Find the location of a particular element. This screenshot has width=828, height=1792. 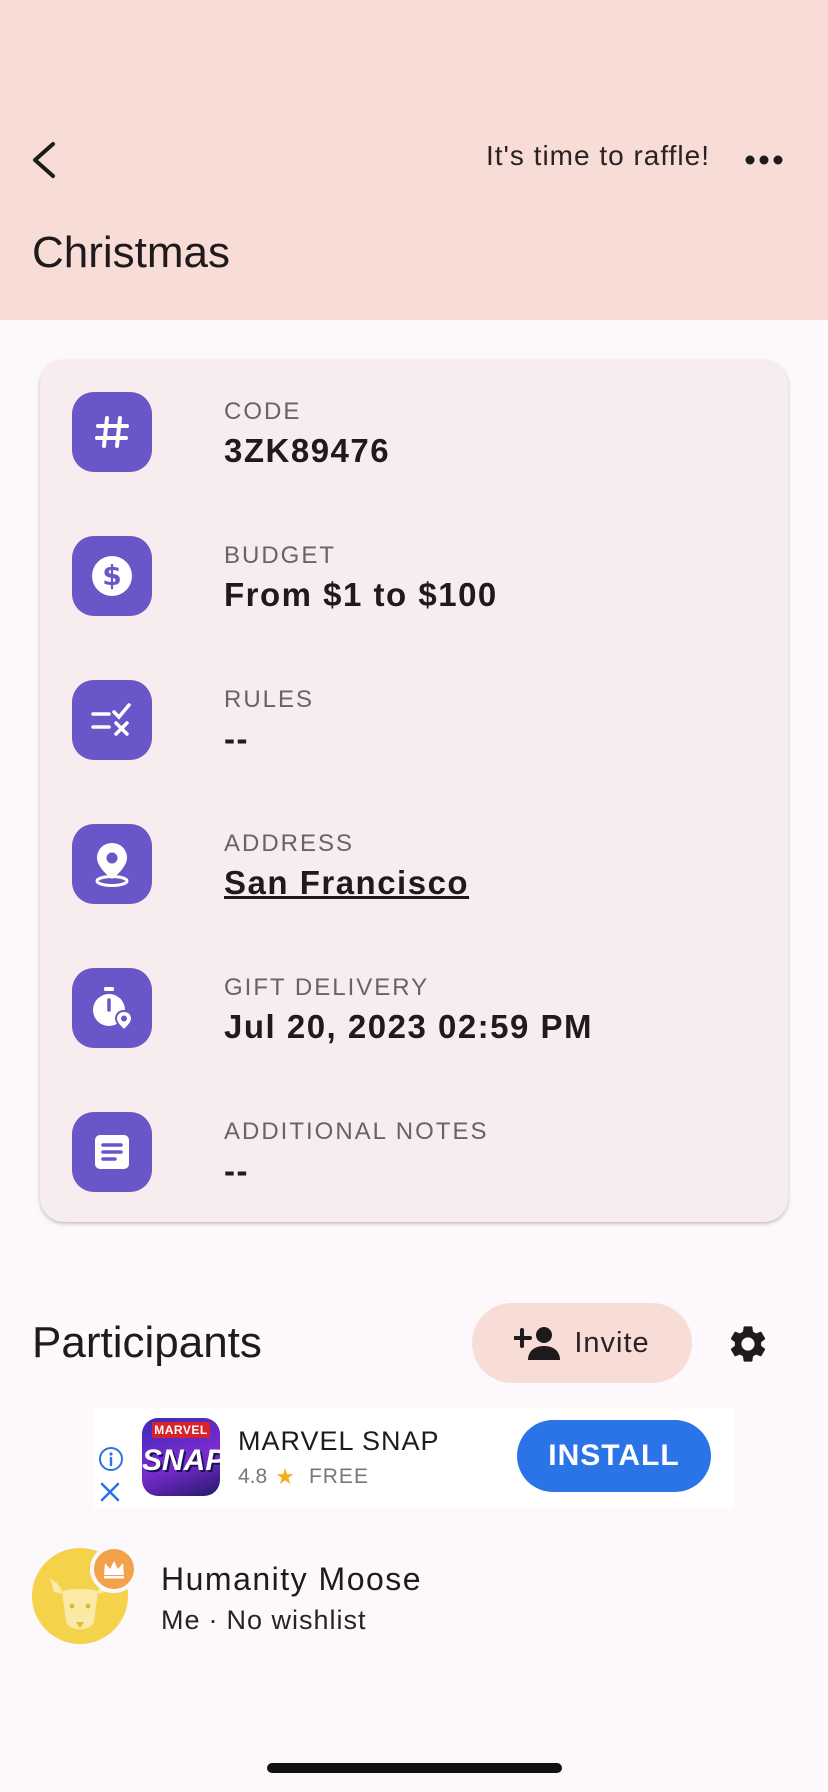

rules-label: RULES is located at coordinates (269, 699).